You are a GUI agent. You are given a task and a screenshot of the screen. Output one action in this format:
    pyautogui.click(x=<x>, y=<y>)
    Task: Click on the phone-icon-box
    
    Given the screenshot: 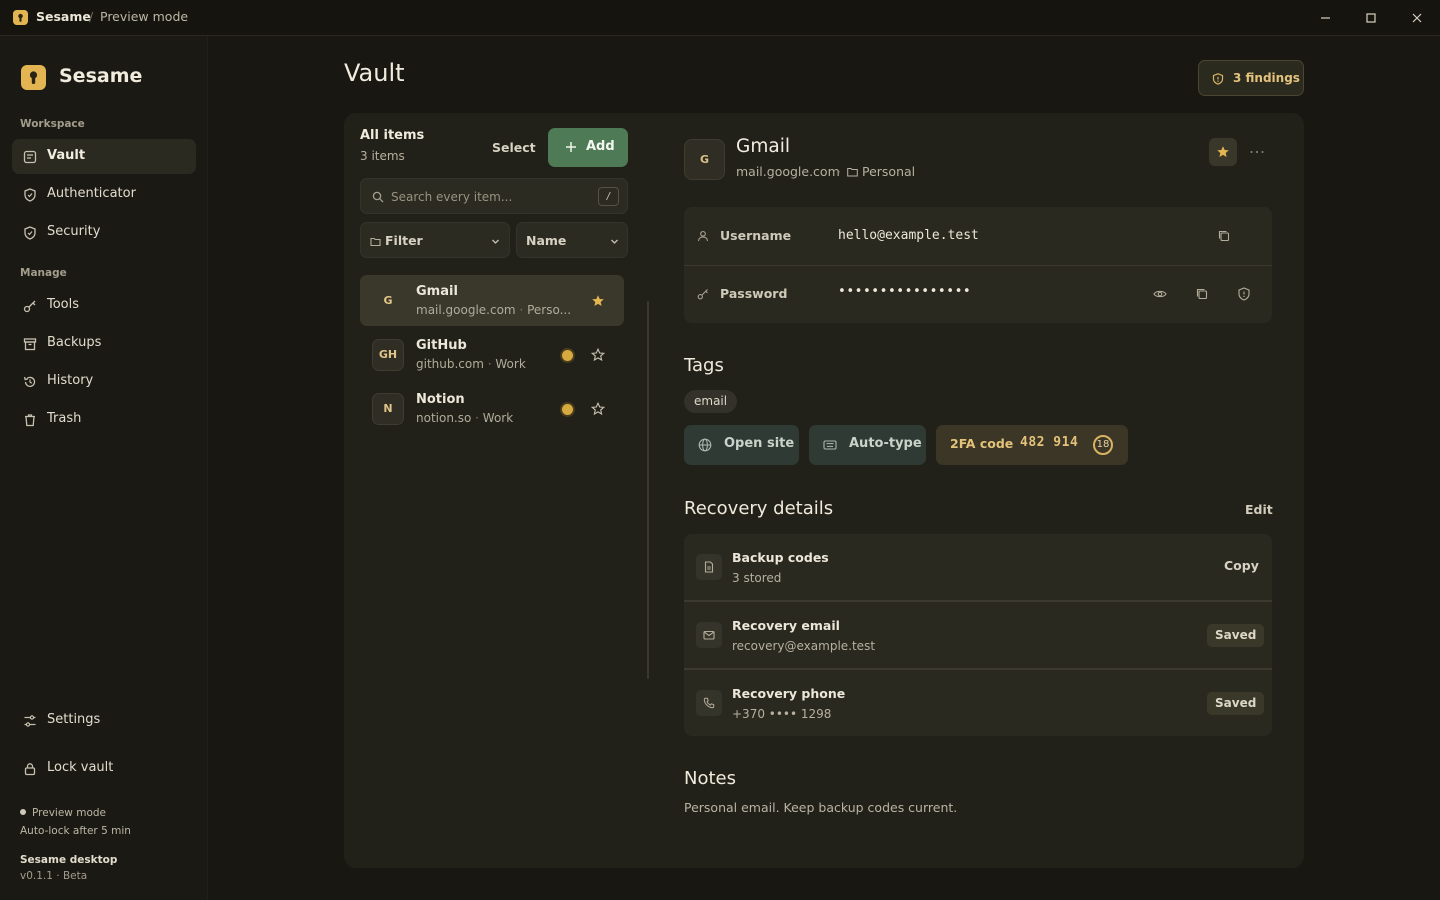 What is the action you would take?
    pyautogui.click(x=709, y=703)
    